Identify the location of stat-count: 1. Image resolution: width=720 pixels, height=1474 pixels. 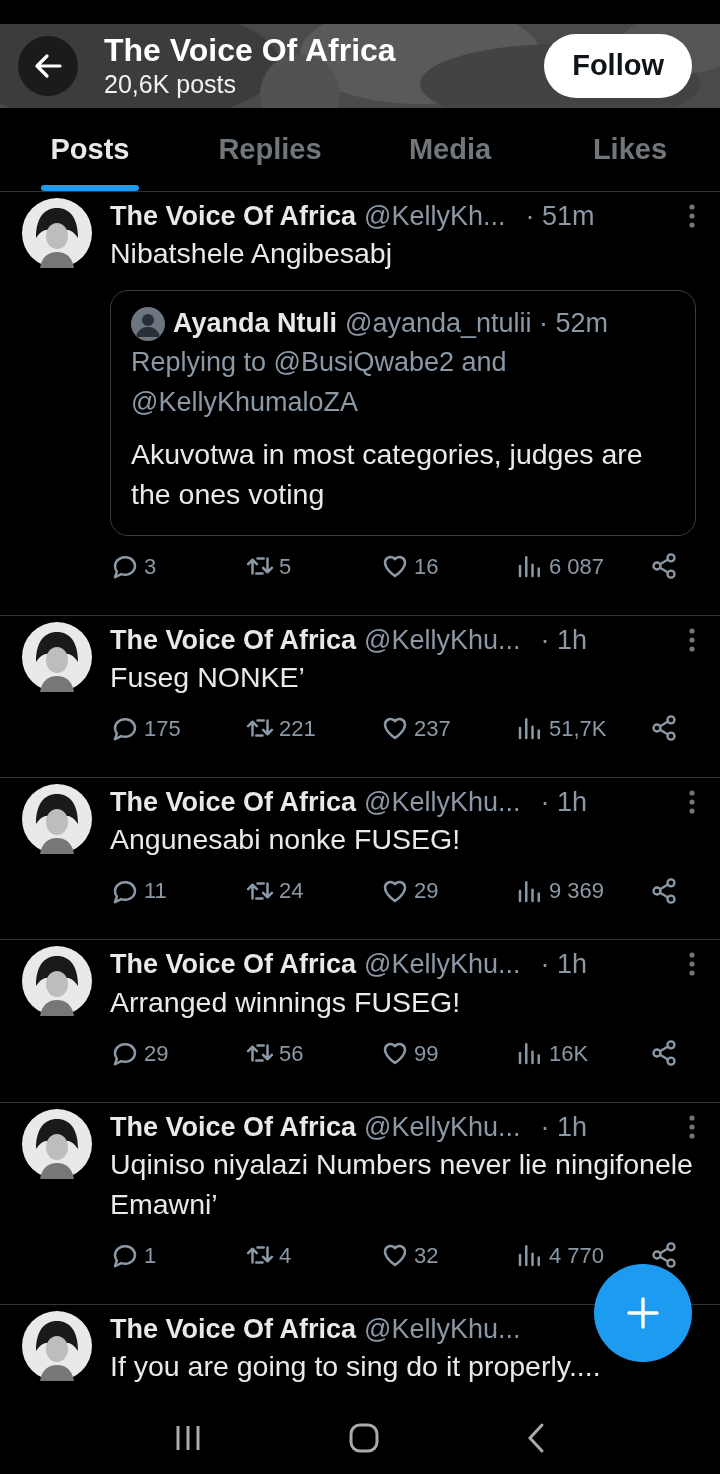
(150, 1255).